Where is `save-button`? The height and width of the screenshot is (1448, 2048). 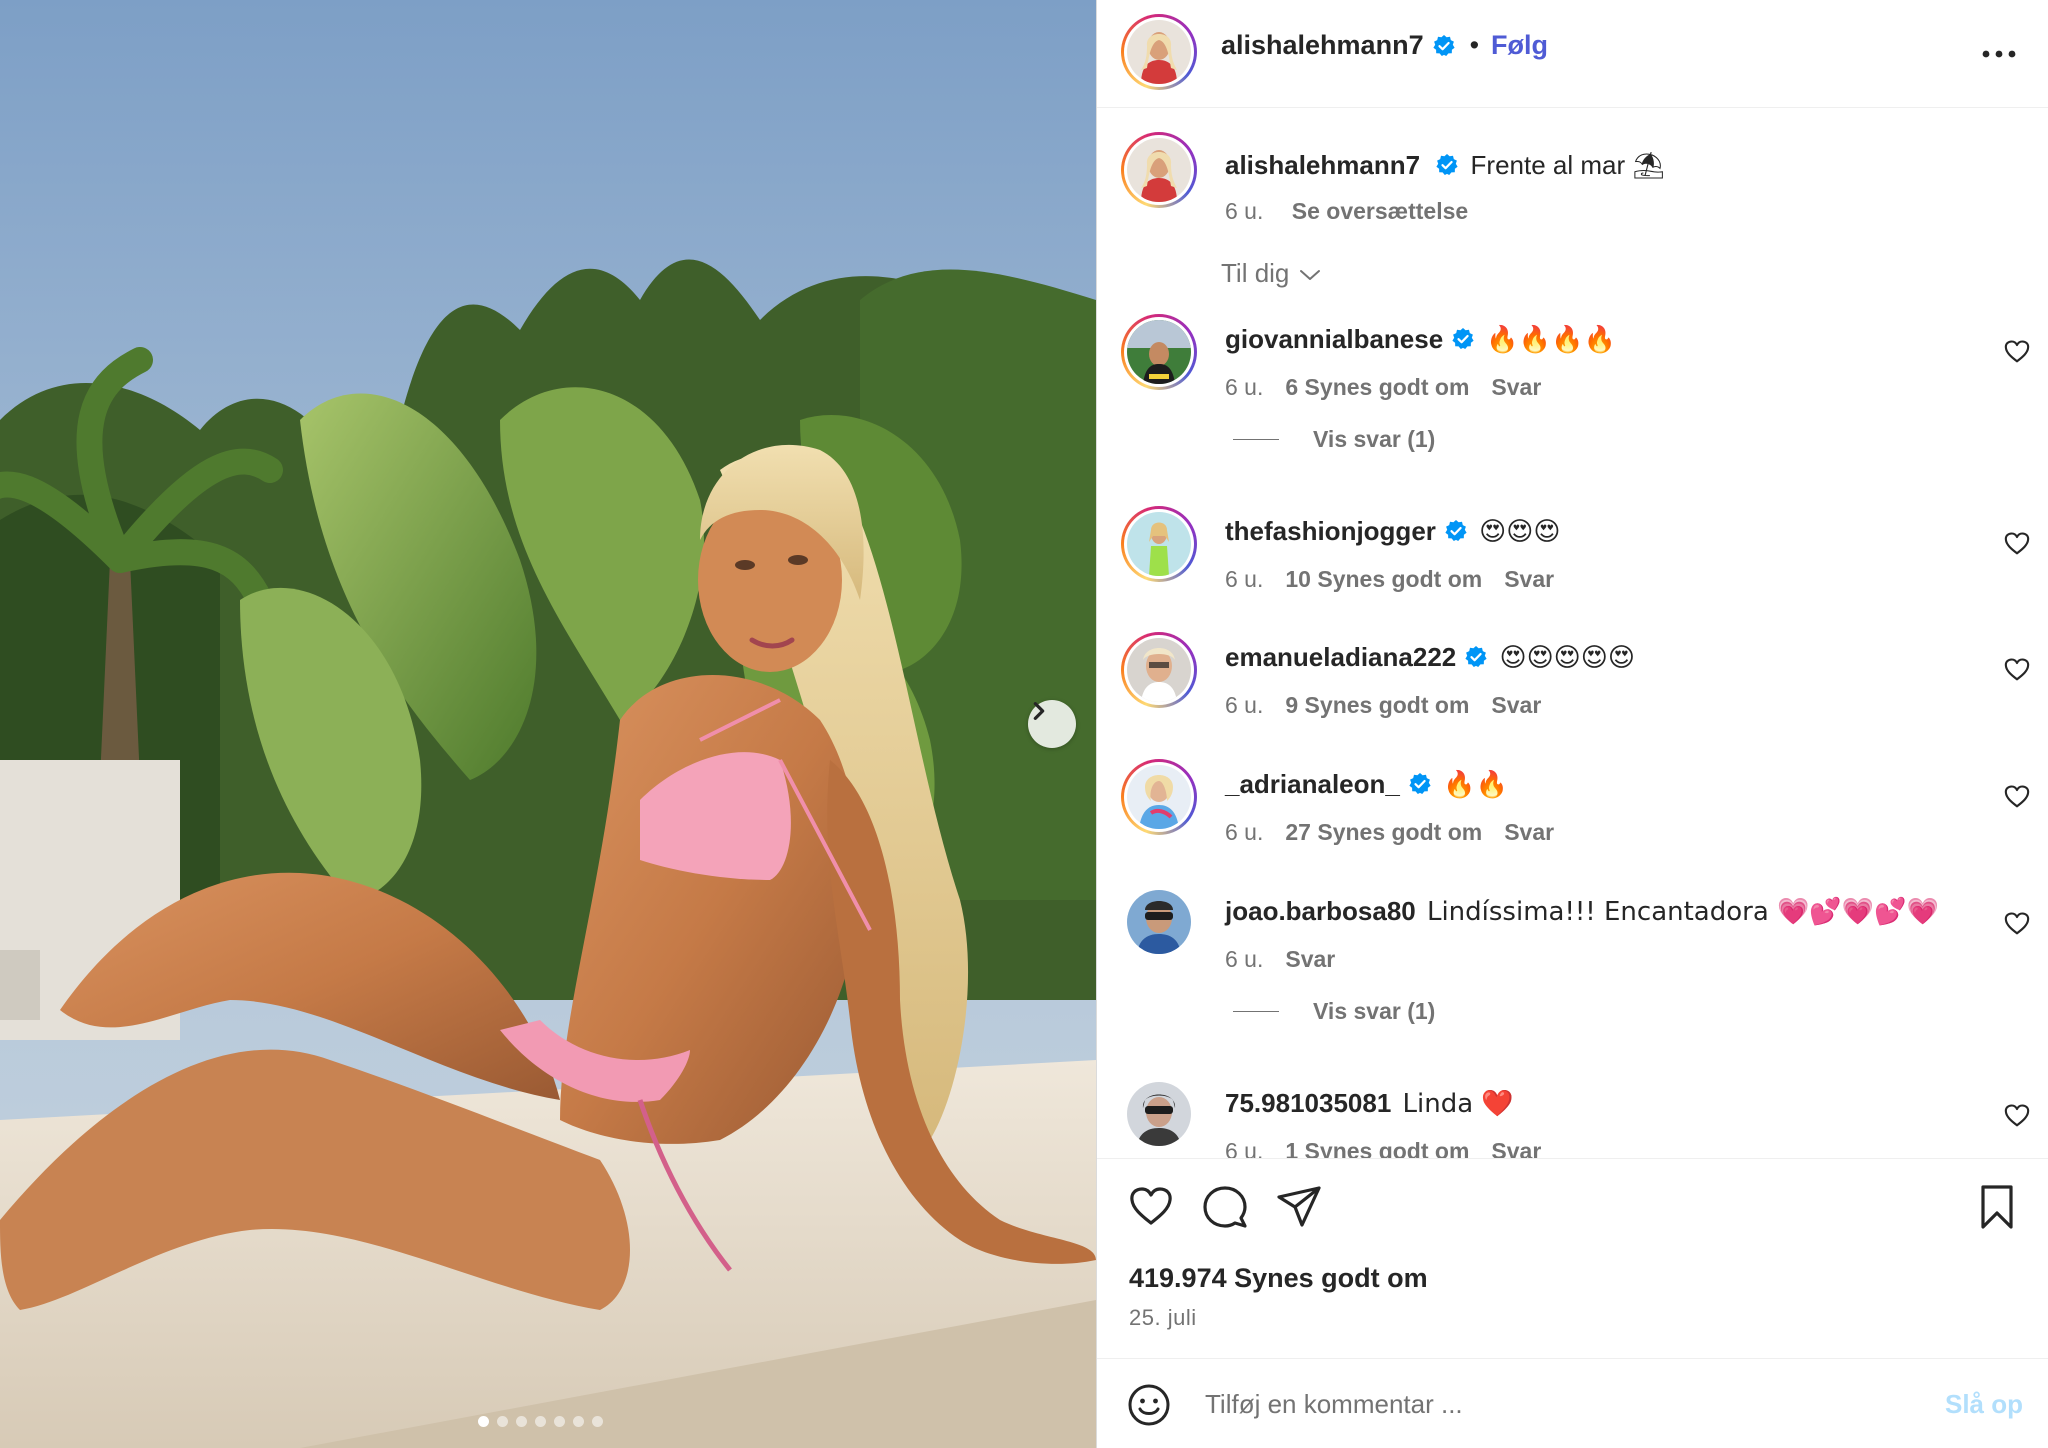
save-button is located at coordinates (1997, 1207).